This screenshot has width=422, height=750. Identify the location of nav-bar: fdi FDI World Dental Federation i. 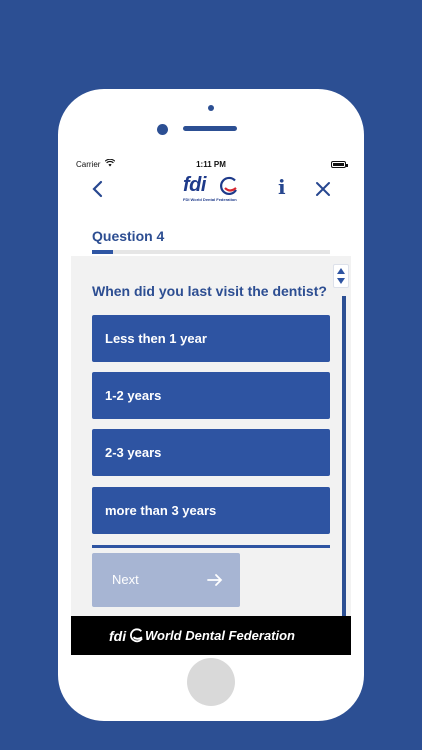
(211, 189).